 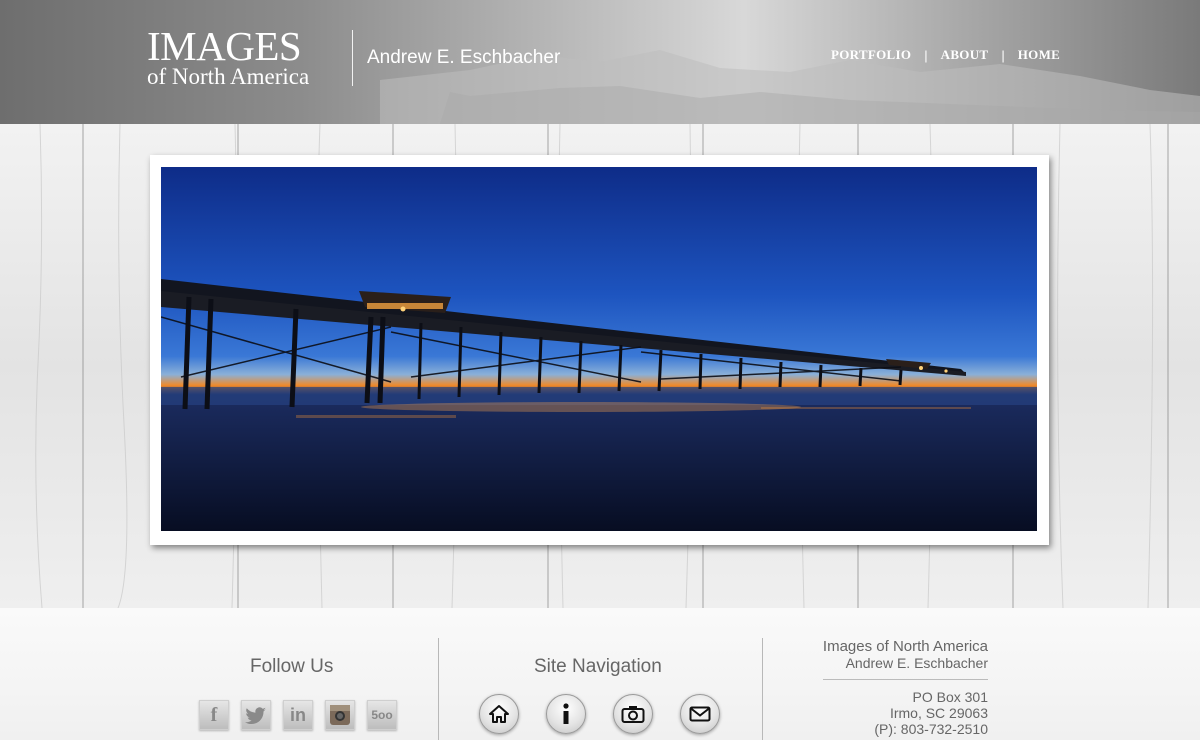 I want to click on contact-po-box: PO Box 301, so click(x=950, y=697).